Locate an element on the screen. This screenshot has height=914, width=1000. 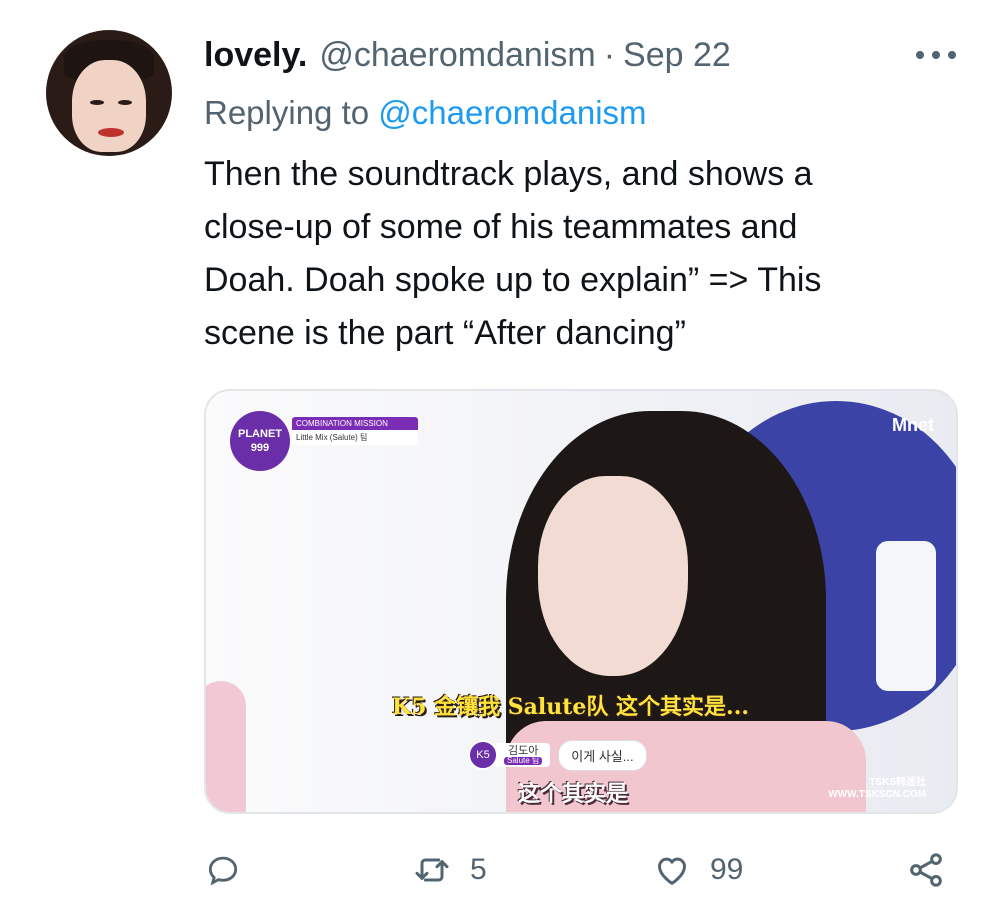
tweet-header: lovely. @chaeromdanism · Sep 22 is located at coordinates (582, 57).